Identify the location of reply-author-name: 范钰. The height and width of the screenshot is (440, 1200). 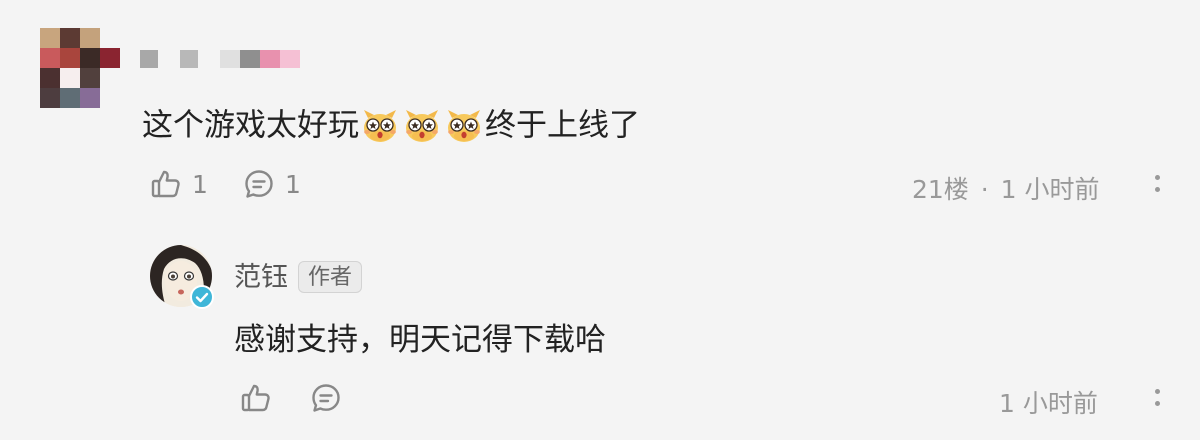
(261, 278).